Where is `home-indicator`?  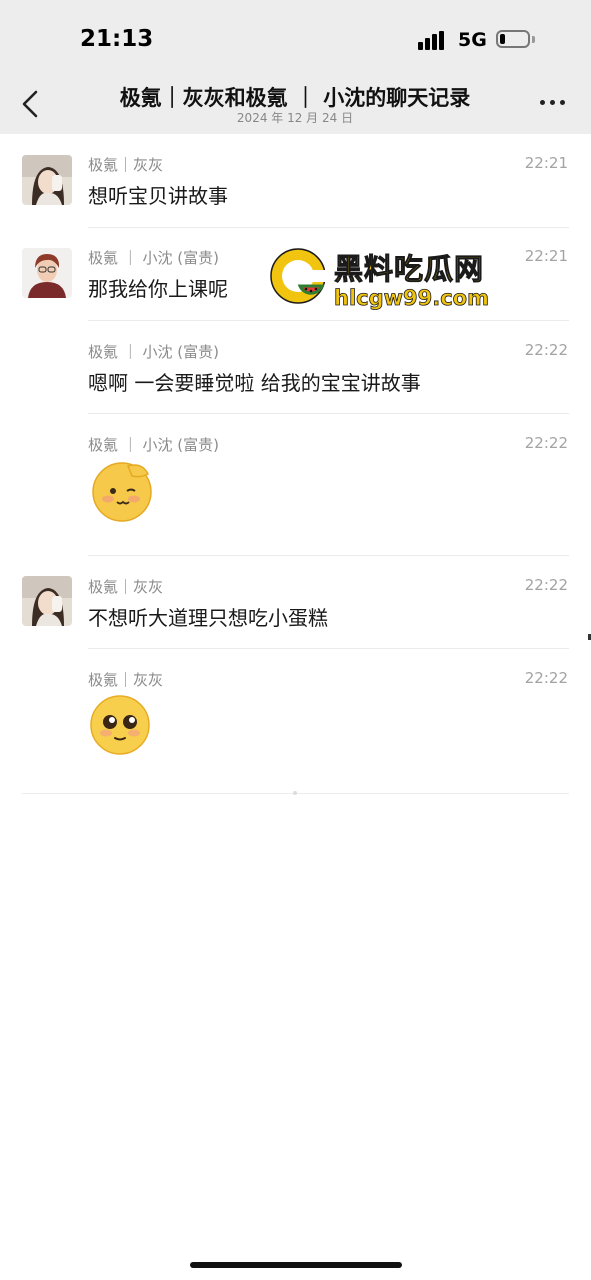
home-indicator is located at coordinates (296, 1265).